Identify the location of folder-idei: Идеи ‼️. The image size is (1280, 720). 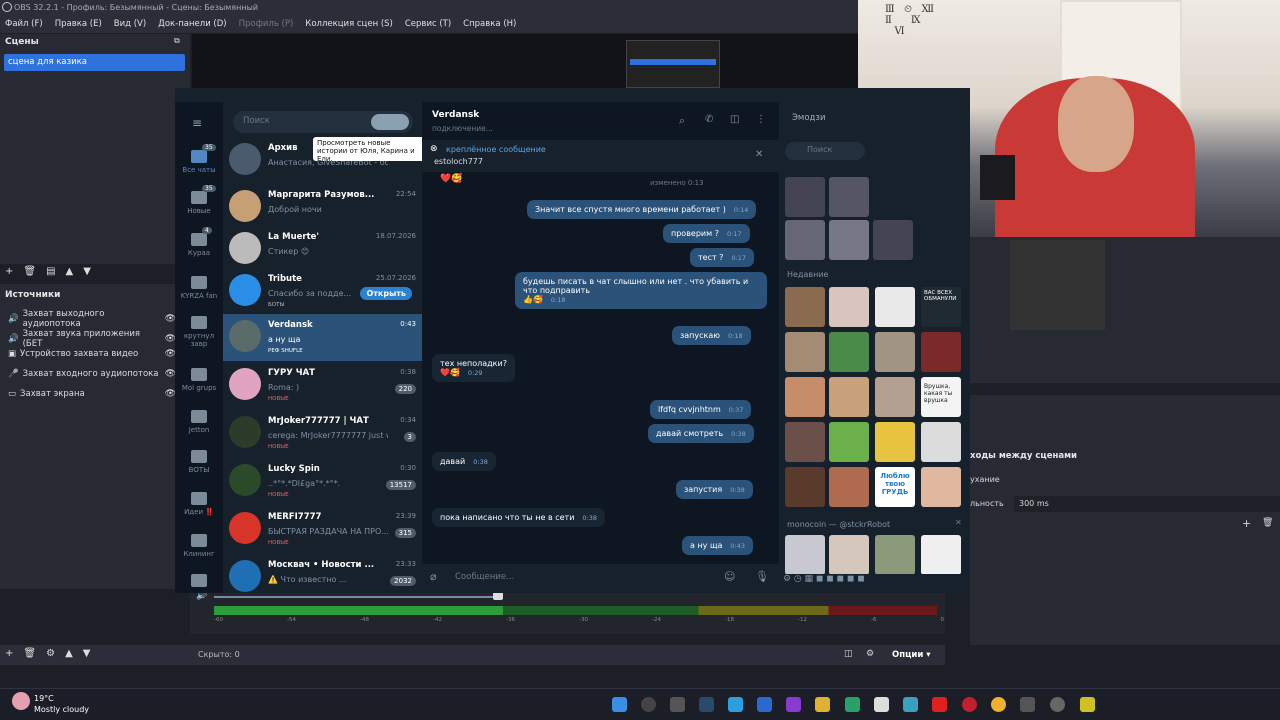
(199, 504).